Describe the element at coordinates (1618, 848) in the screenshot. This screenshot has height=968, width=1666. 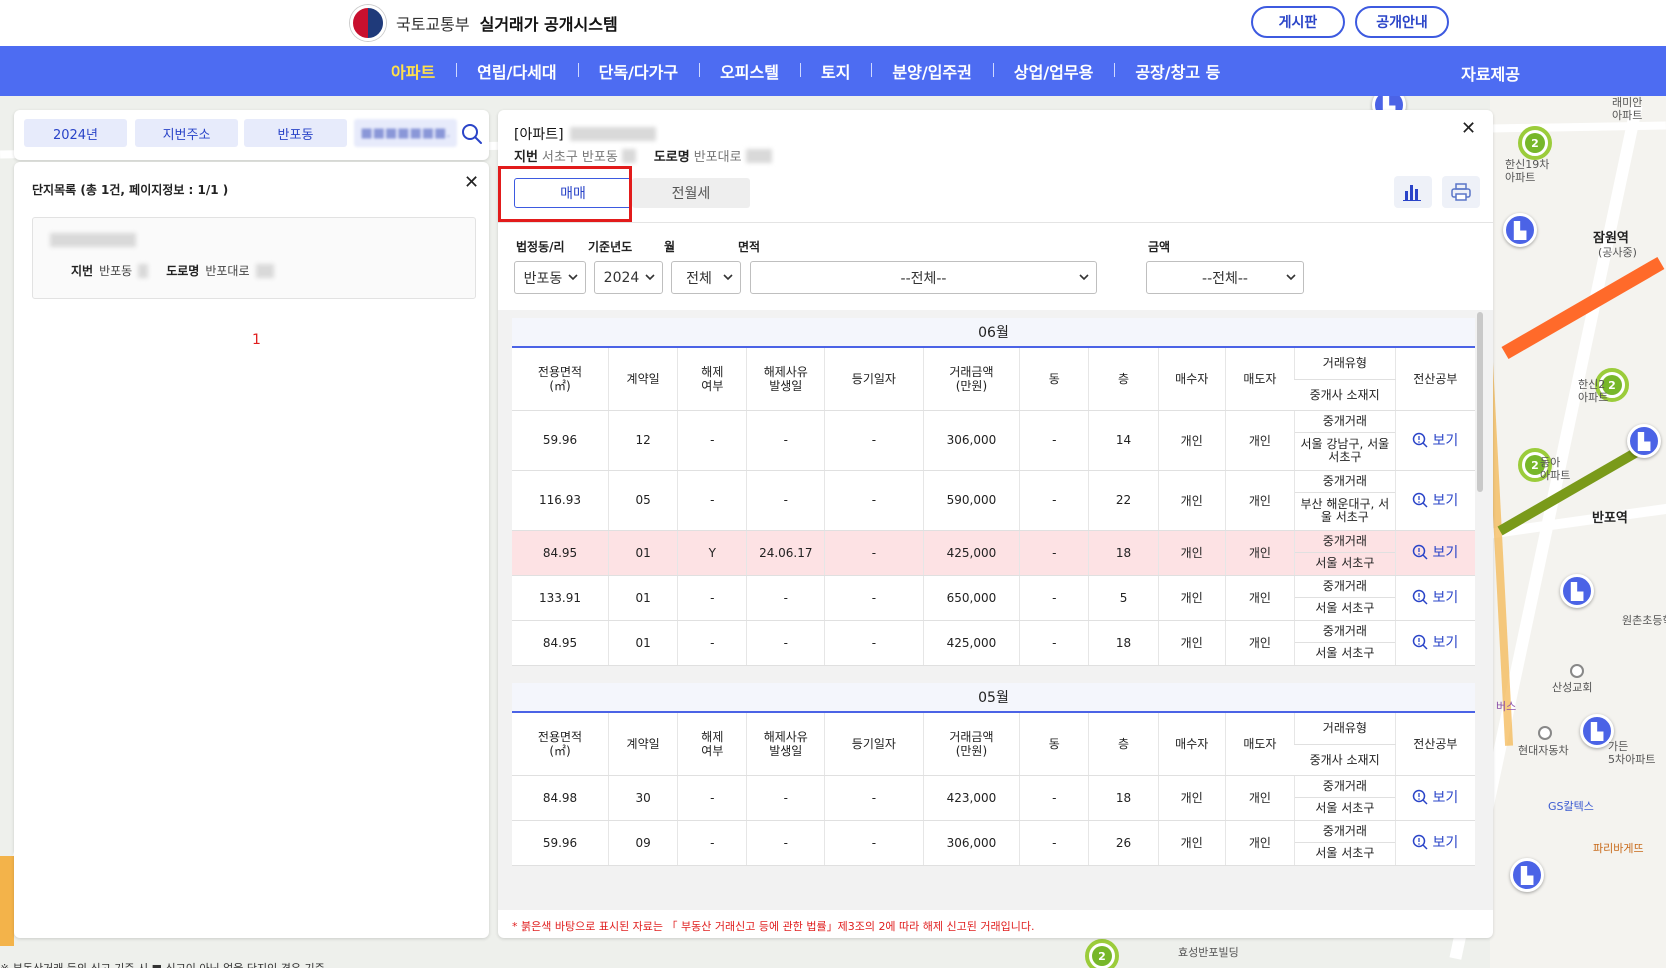
I see `map-label-paris: 파리바게뜨` at that location.